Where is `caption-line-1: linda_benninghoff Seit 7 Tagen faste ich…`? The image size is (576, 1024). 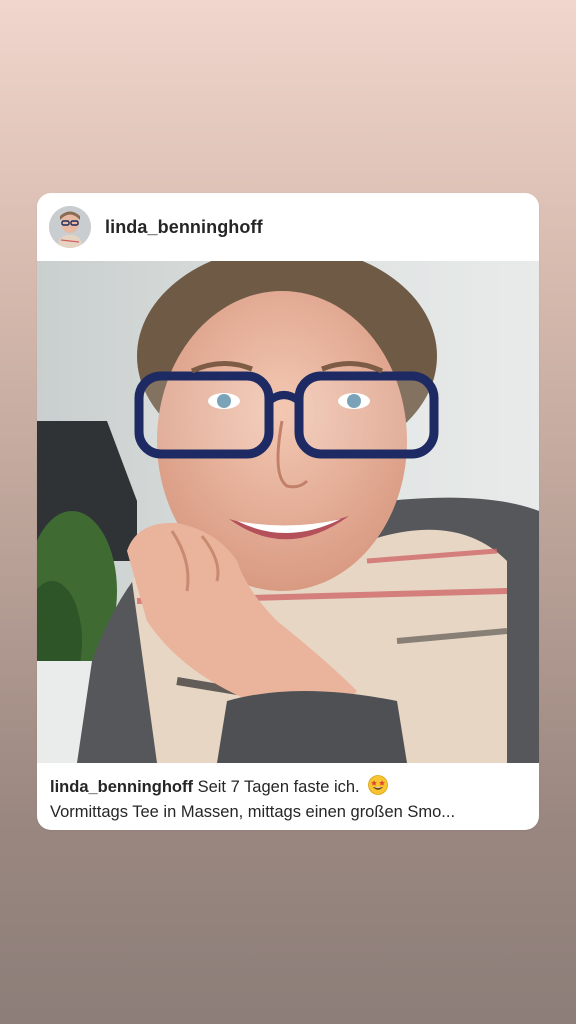 caption-line-1: linda_benninghoff Seit 7 Tagen faste ich… is located at coordinates (289, 788).